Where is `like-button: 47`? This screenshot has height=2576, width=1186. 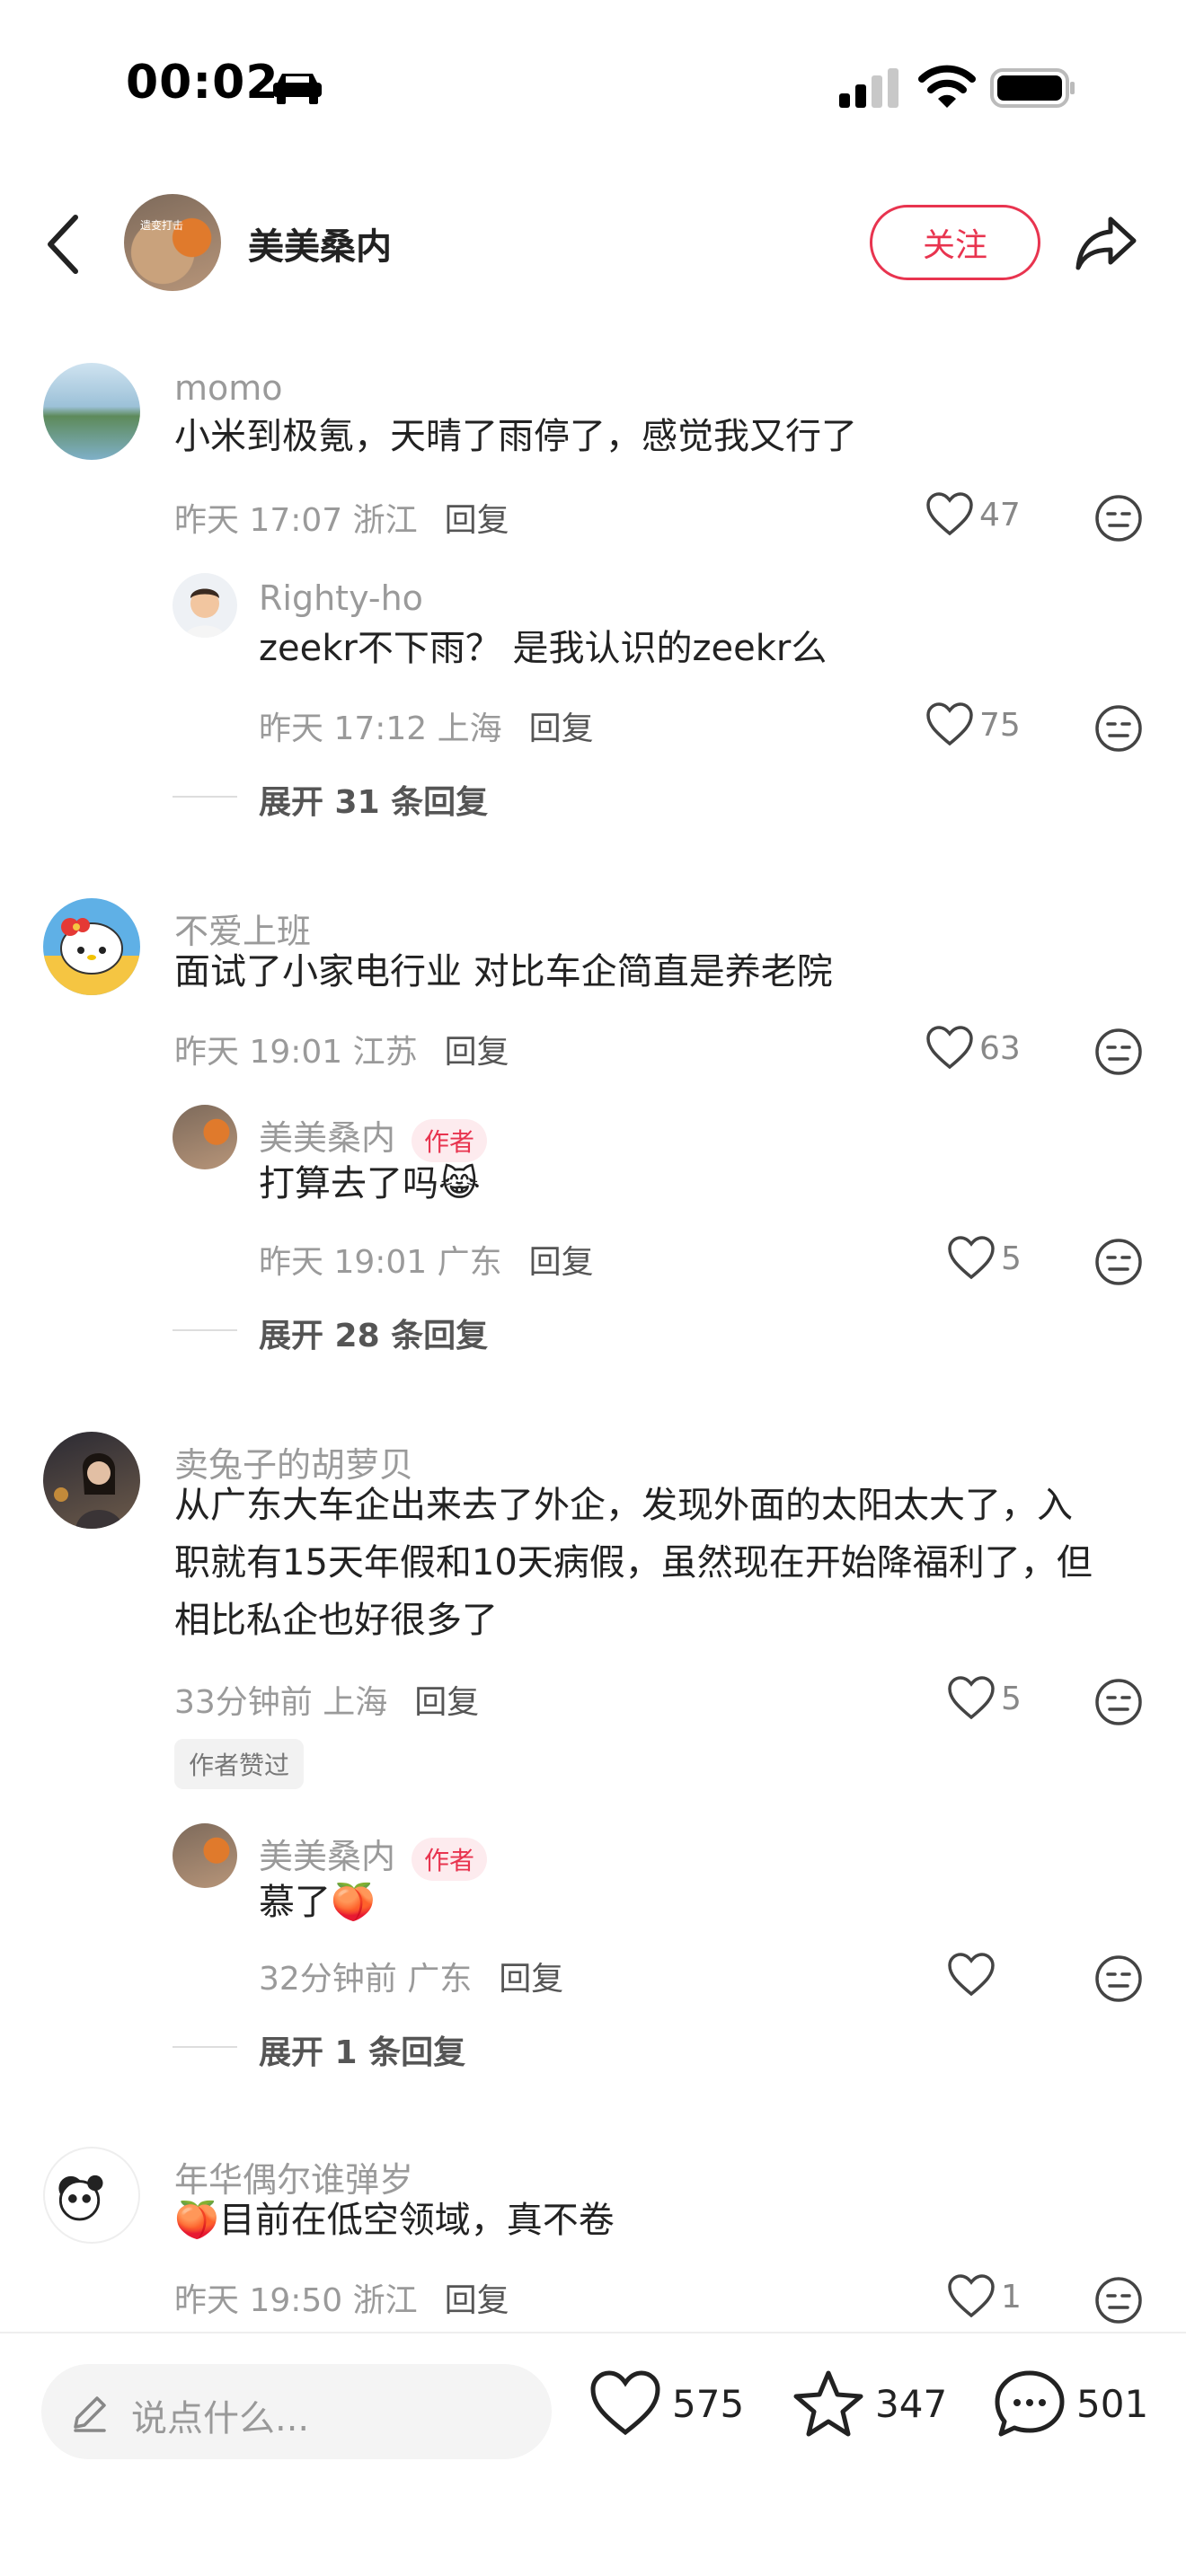 like-button: 47 is located at coordinates (973, 514).